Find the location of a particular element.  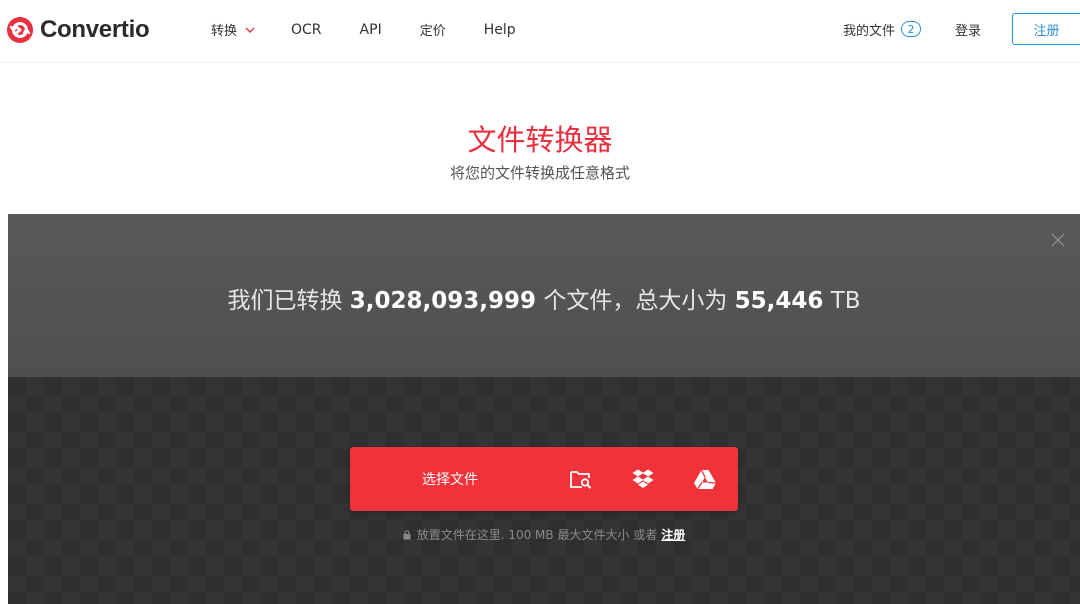

computer-source-button is located at coordinates (581, 479).